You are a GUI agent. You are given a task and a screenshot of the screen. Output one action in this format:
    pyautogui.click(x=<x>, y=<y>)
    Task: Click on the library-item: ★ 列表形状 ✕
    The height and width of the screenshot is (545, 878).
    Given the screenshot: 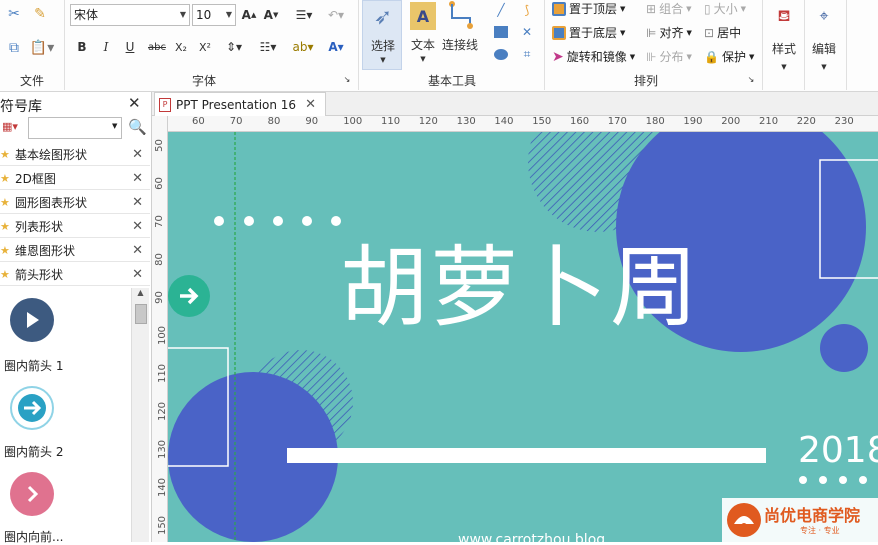 What is the action you would take?
    pyautogui.click(x=75, y=226)
    